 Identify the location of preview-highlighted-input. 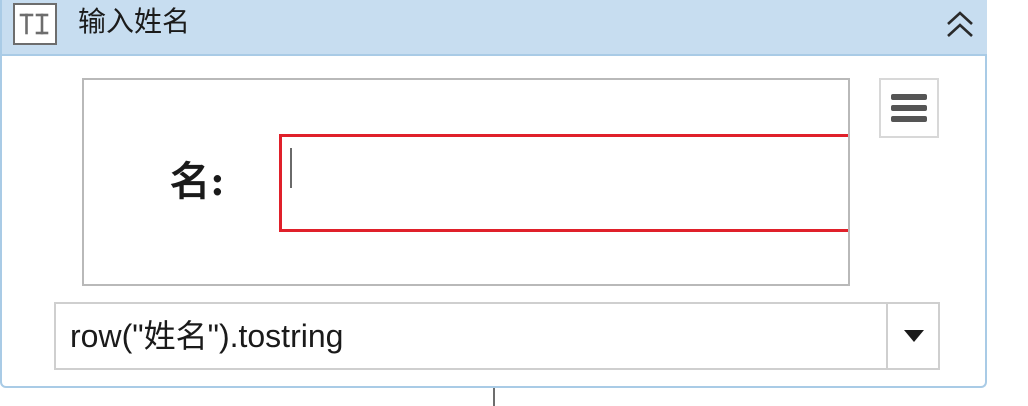
(563, 183).